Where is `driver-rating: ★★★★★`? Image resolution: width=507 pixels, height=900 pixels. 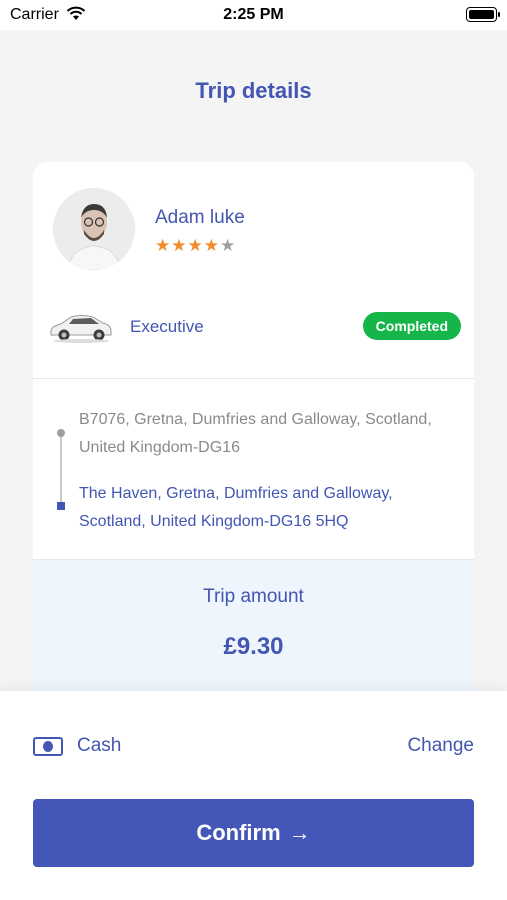
driver-rating: ★★★★★ is located at coordinates (195, 246).